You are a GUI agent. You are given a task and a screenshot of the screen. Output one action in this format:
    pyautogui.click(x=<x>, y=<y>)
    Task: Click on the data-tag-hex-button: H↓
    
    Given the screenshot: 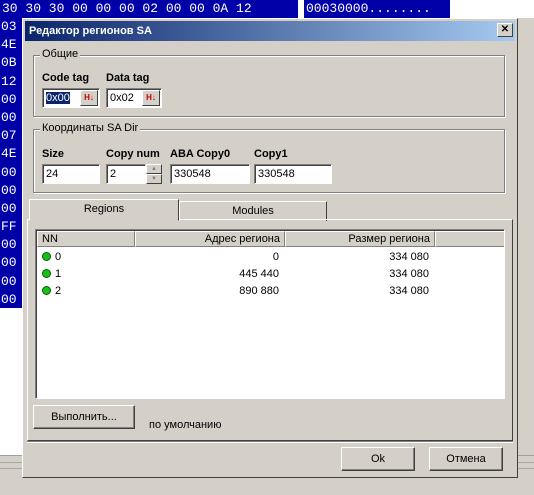 What is the action you would take?
    pyautogui.click(x=151, y=98)
    